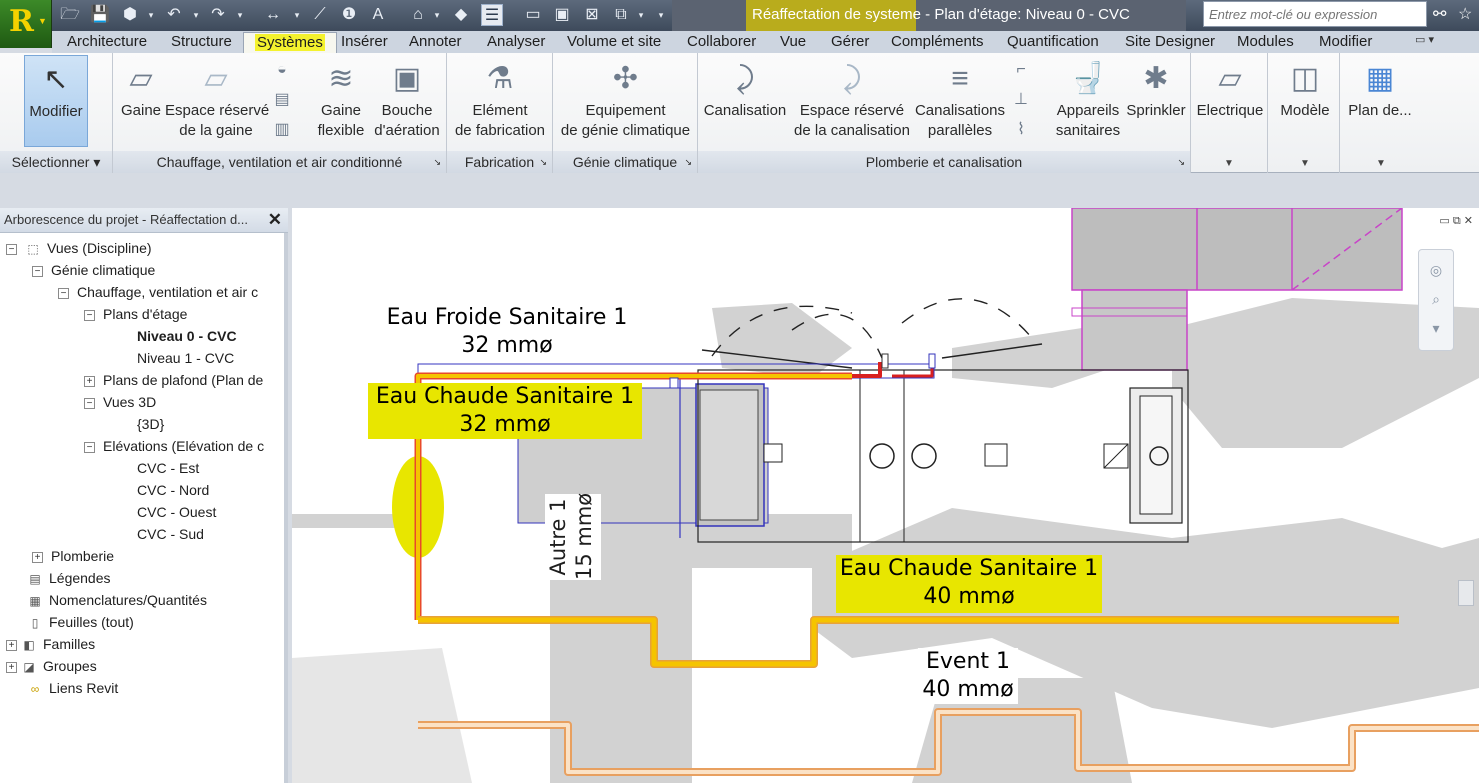 The height and width of the screenshot is (783, 1479). I want to click on pipe-placeholder-button: ⤸ Espace réservé de la canalisation, so click(852, 98).